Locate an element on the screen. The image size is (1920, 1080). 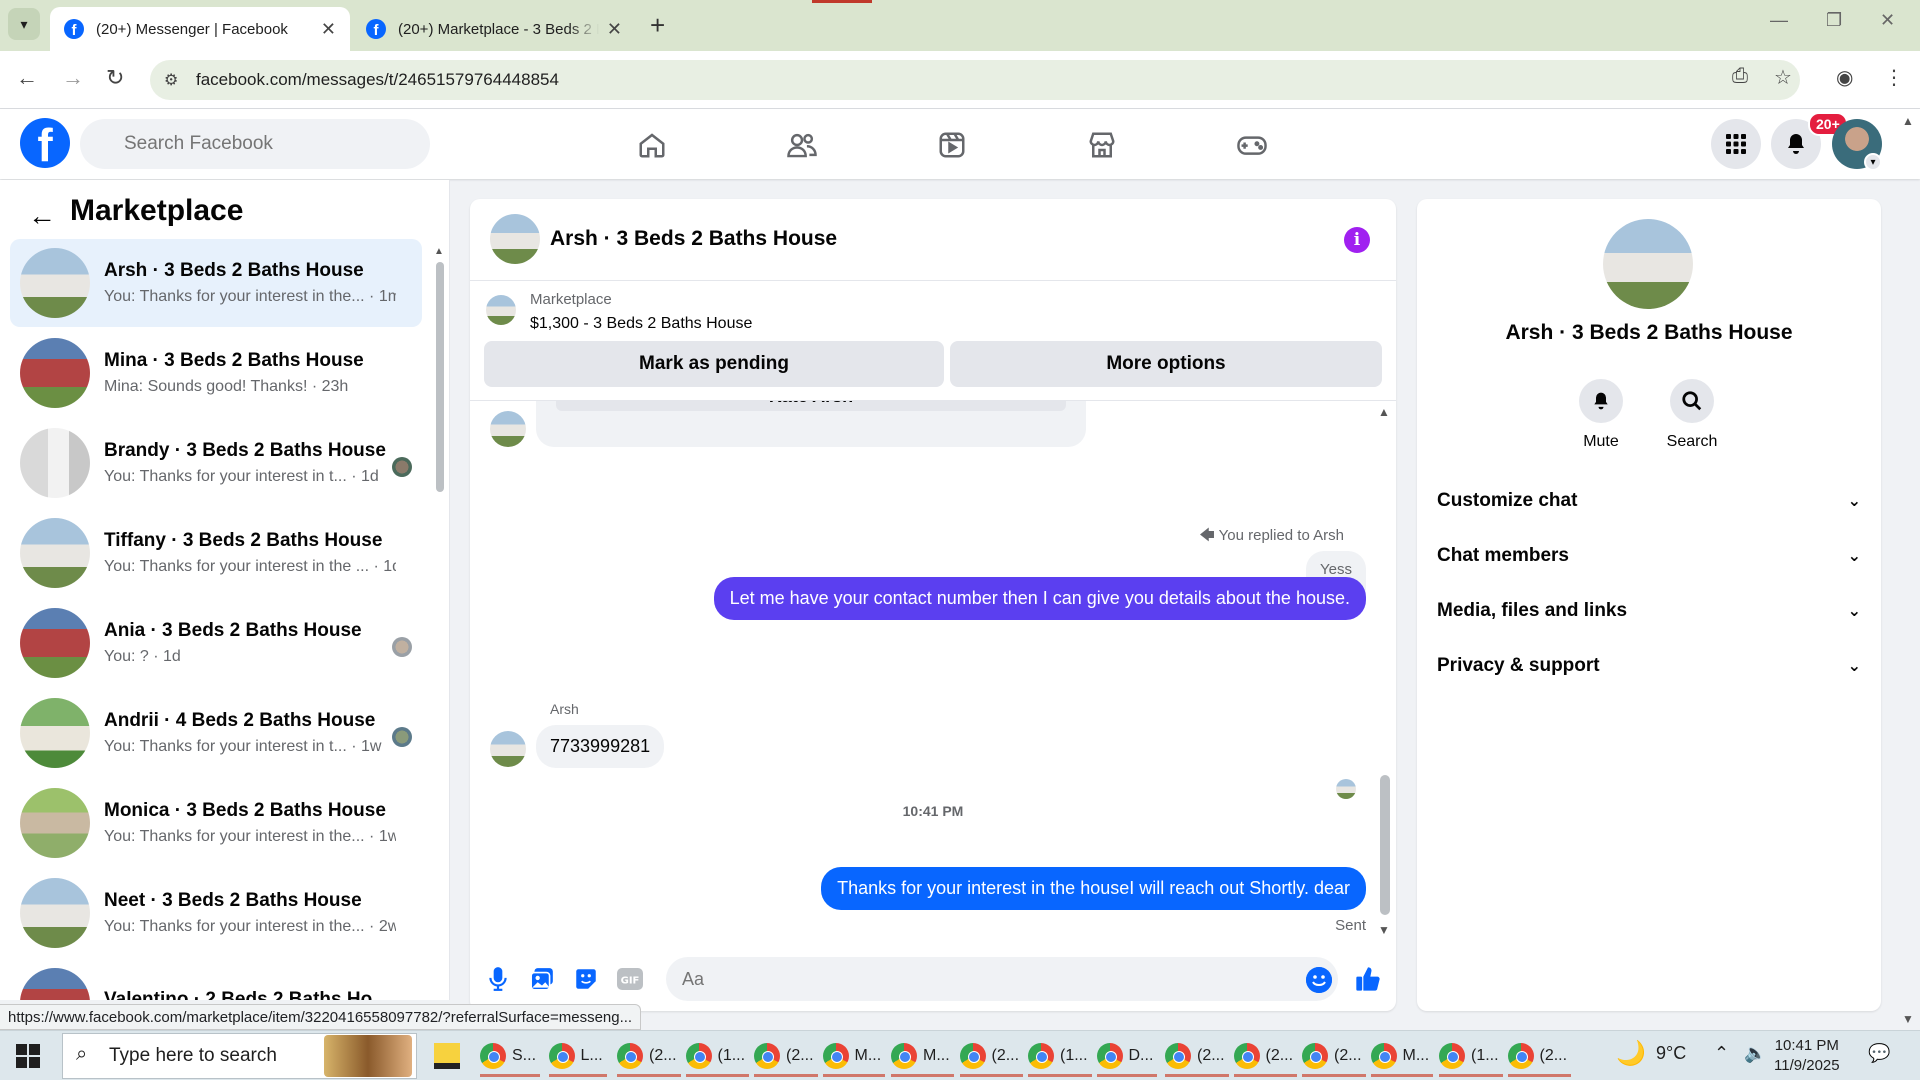
bookmark-star-icon: ☆ is located at coordinates (1783, 77).